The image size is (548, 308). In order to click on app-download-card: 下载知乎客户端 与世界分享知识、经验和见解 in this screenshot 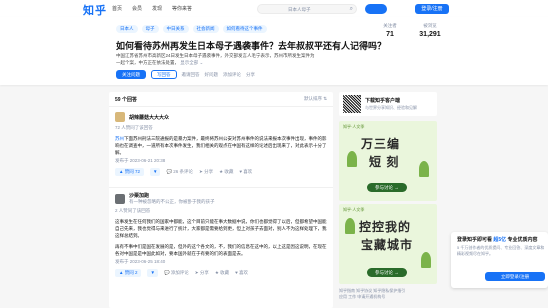, I will do `click(388, 104)`.